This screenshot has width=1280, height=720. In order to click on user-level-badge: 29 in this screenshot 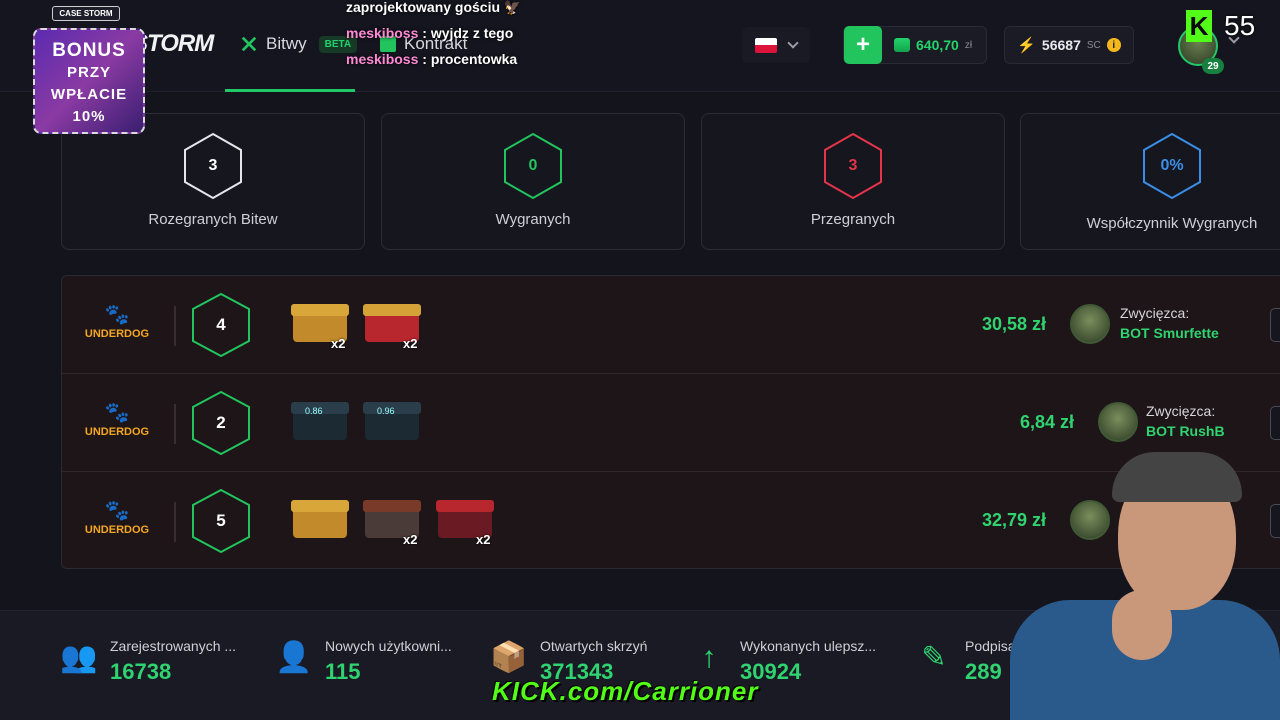, I will do `click(1213, 66)`.